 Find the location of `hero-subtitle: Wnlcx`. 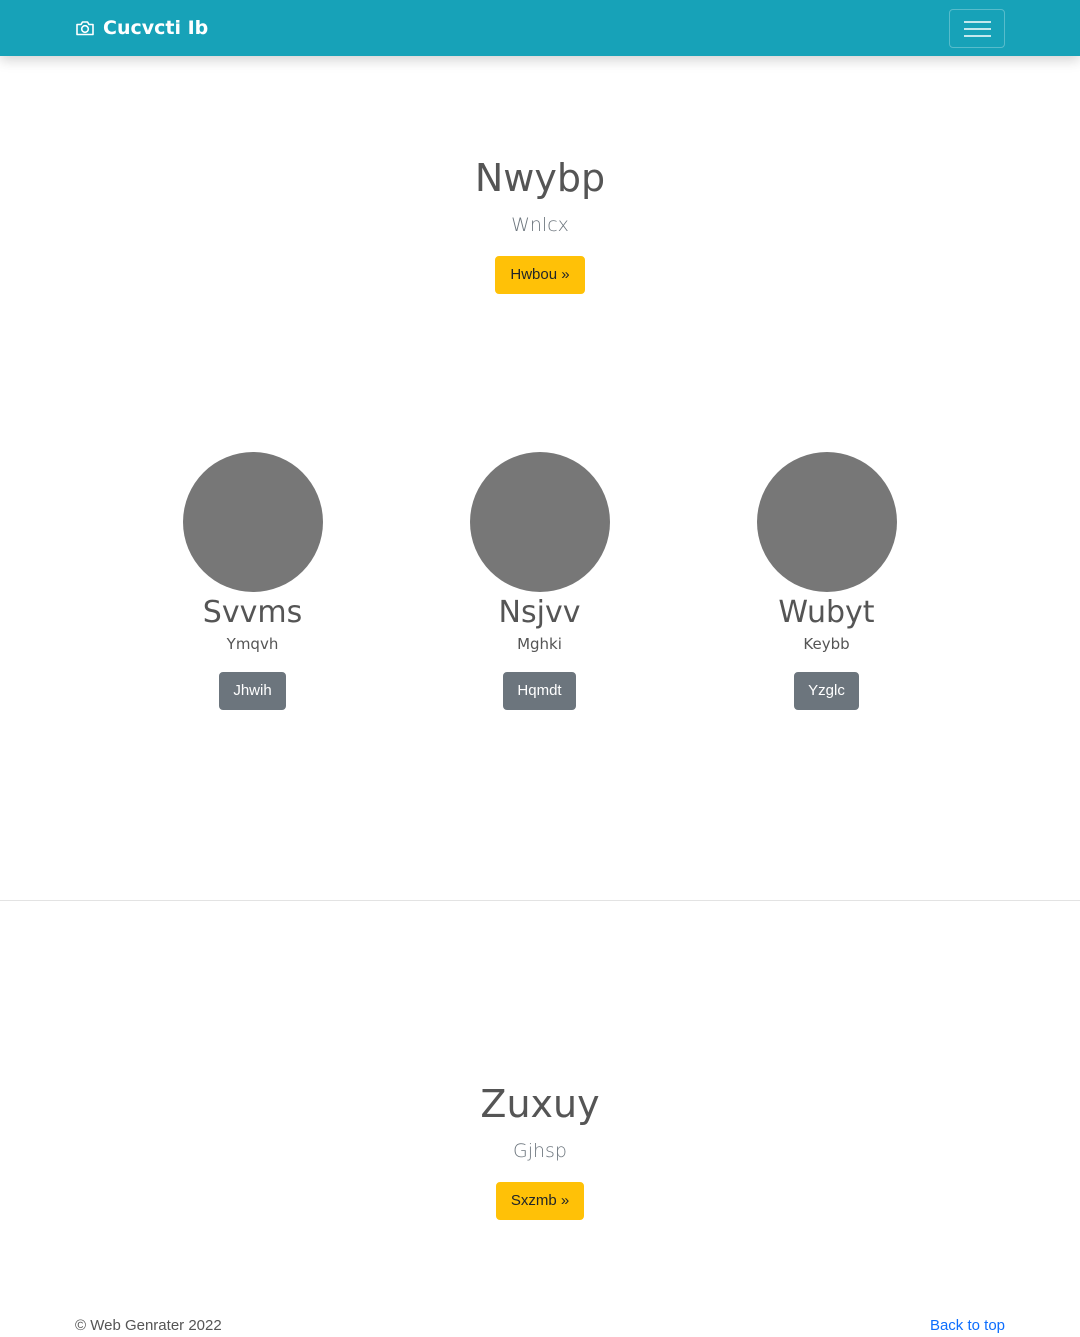

hero-subtitle: Wnlcx is located at coordinates (540, 225).